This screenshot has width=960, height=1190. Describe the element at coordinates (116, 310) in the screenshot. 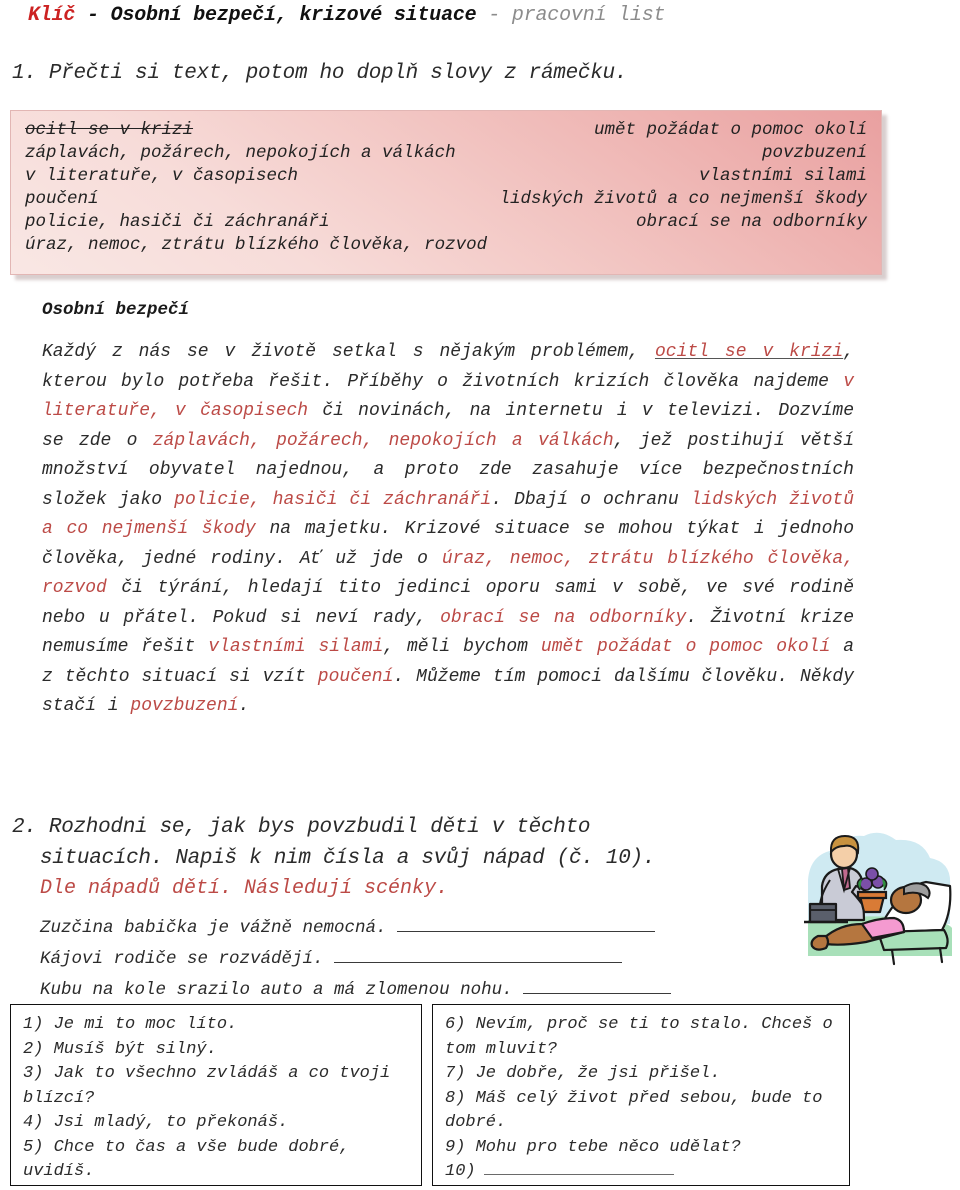

I see `section-heading: Osobní bezpečí` at that location.